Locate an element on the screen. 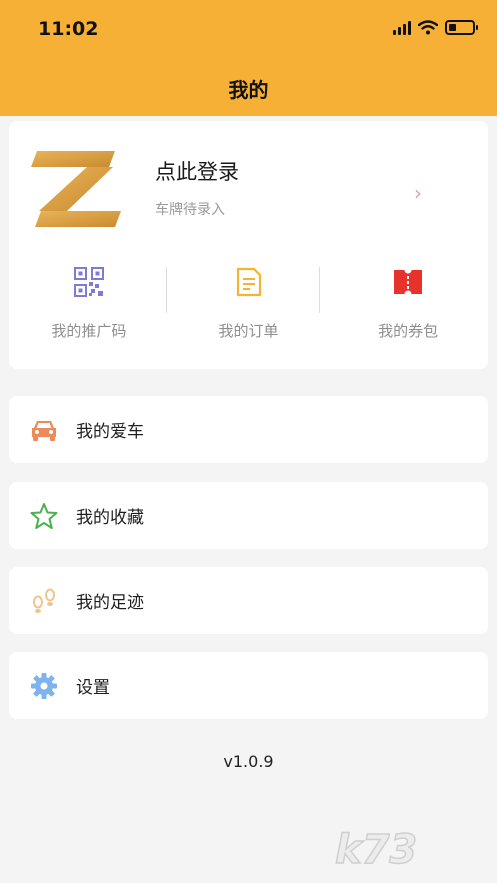 The height and width of the screenshot is (883, 497). status-time: 11:02 is located at coordinates (68, 29).